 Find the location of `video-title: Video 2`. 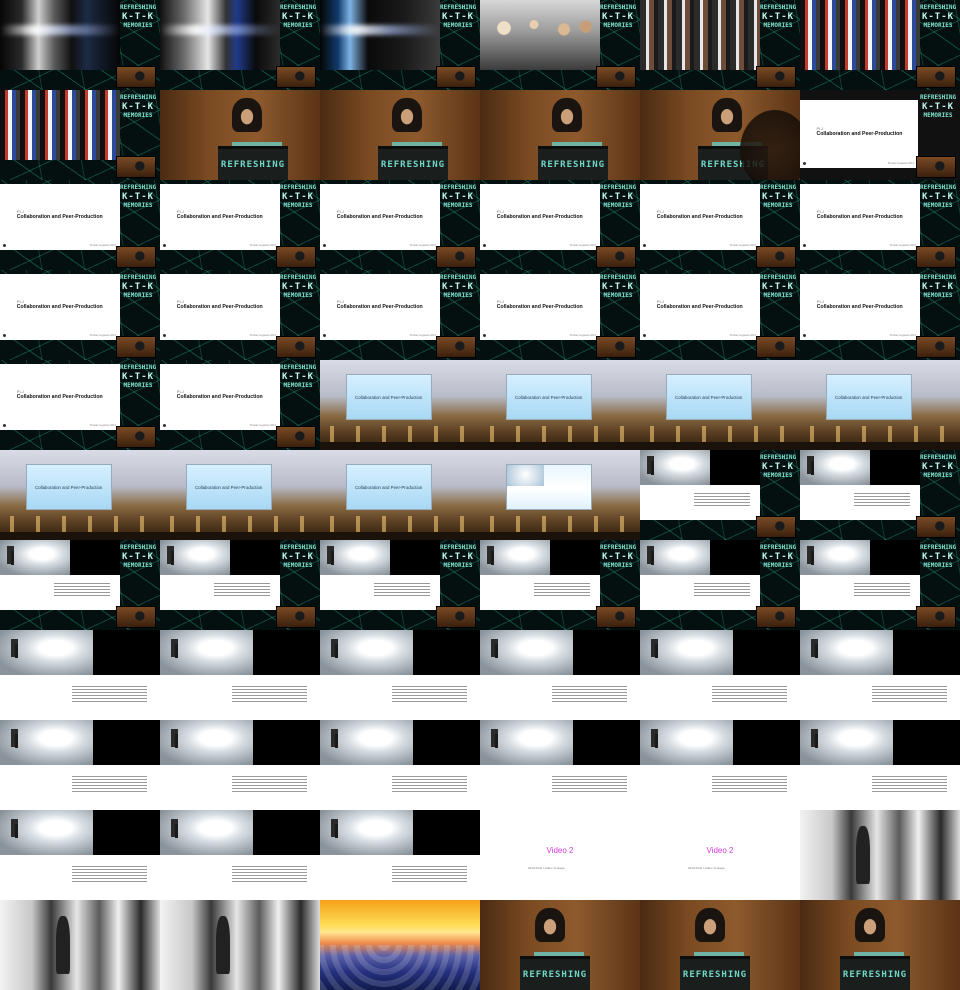

video-title: Video 2 is located at coordinates (560, 850).